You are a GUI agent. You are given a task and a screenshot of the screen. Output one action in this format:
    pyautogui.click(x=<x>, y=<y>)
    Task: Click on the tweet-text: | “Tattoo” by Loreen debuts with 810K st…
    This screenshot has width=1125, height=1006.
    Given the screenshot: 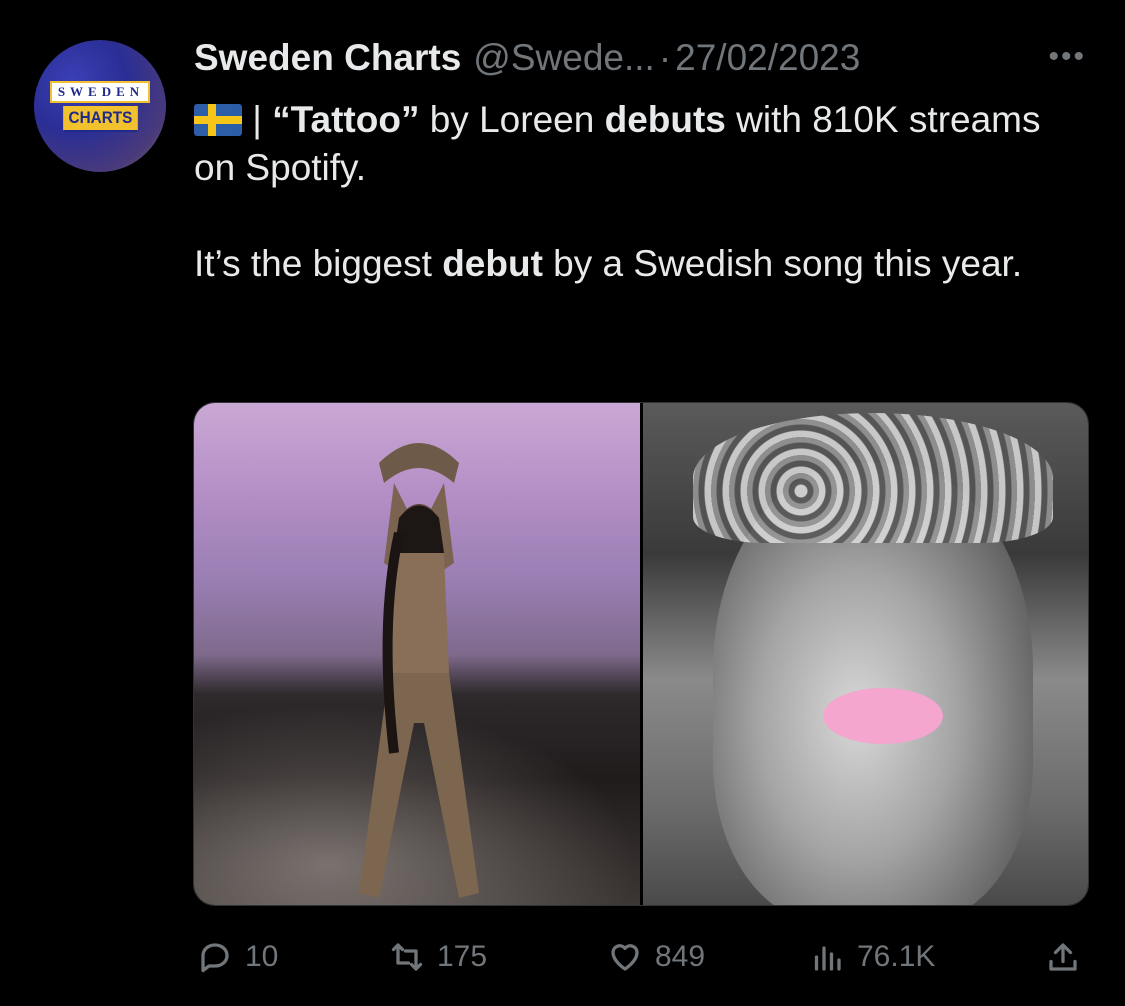 What is the action you would take?
    pyautogui.click(x=634, y=192)
    